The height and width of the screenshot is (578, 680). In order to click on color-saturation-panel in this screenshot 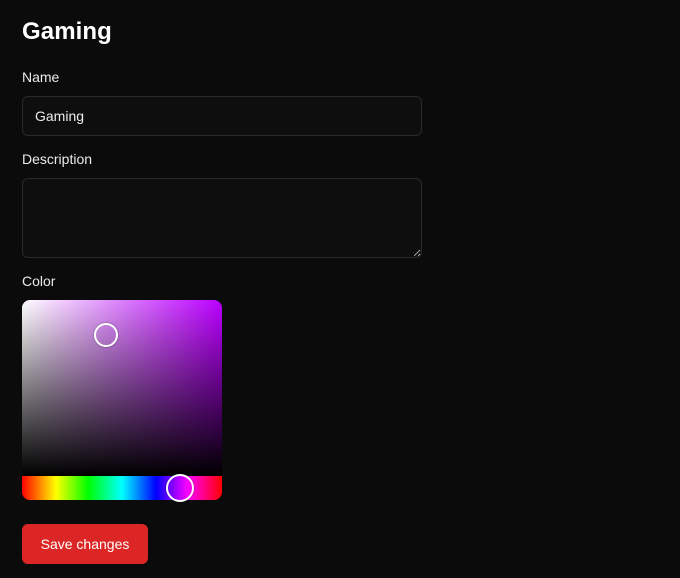, I will do `click(122, 388)`.